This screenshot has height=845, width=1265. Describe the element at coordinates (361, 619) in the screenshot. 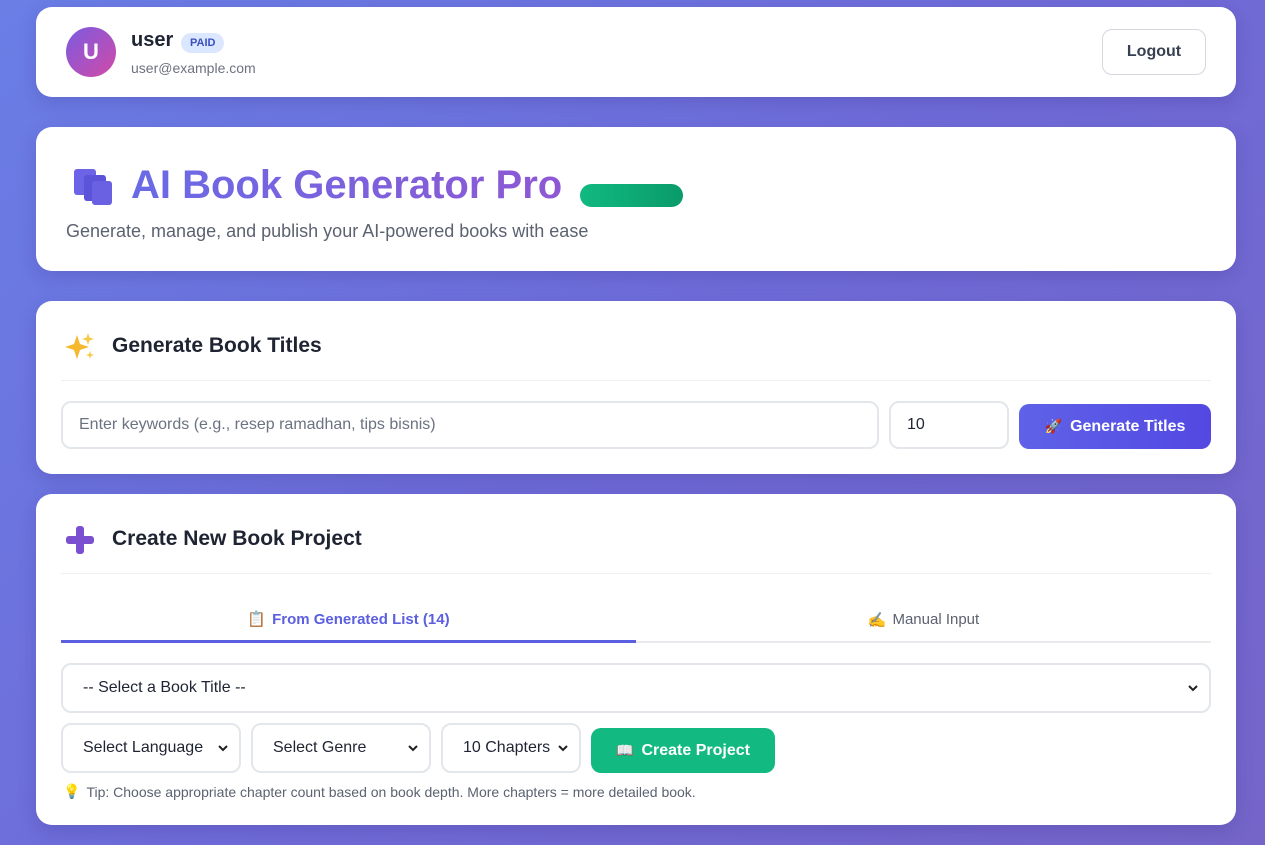

I see `tab-generated-list-label: From Generated List (14)` at that location.